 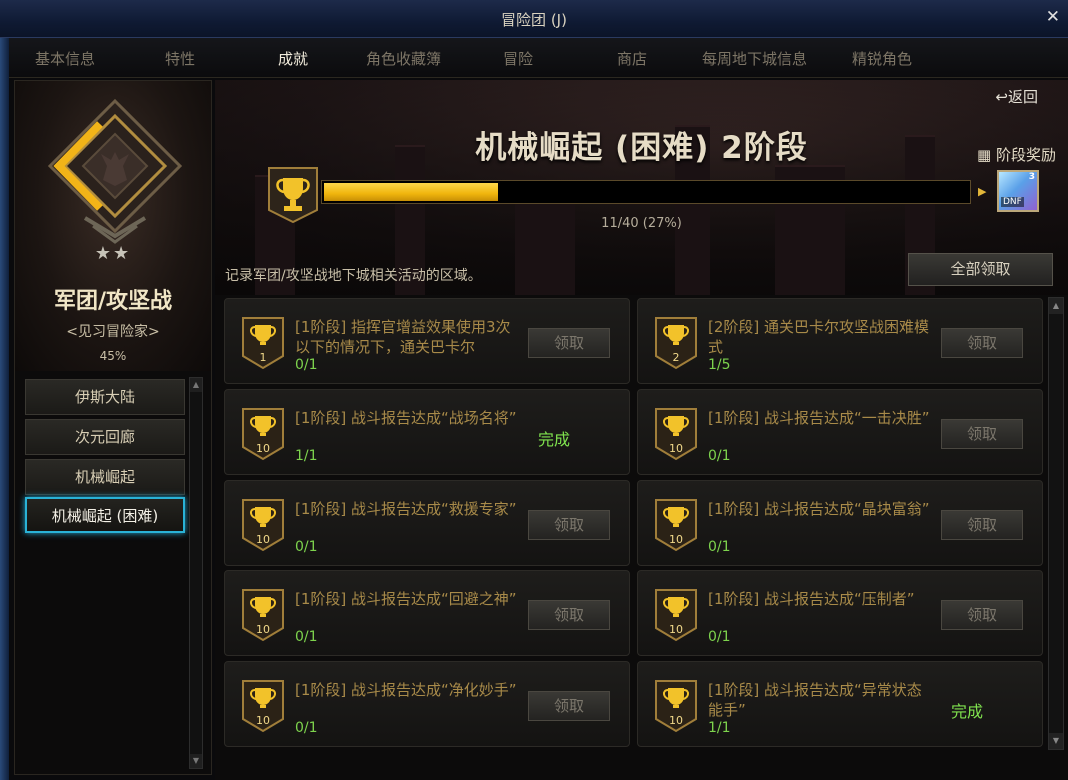 What do you see at coordinates (641, 148) in the screenshot?
I see `stage-title: 机械崛起 (困难) 2阶段` at bounding box center [641, 148].